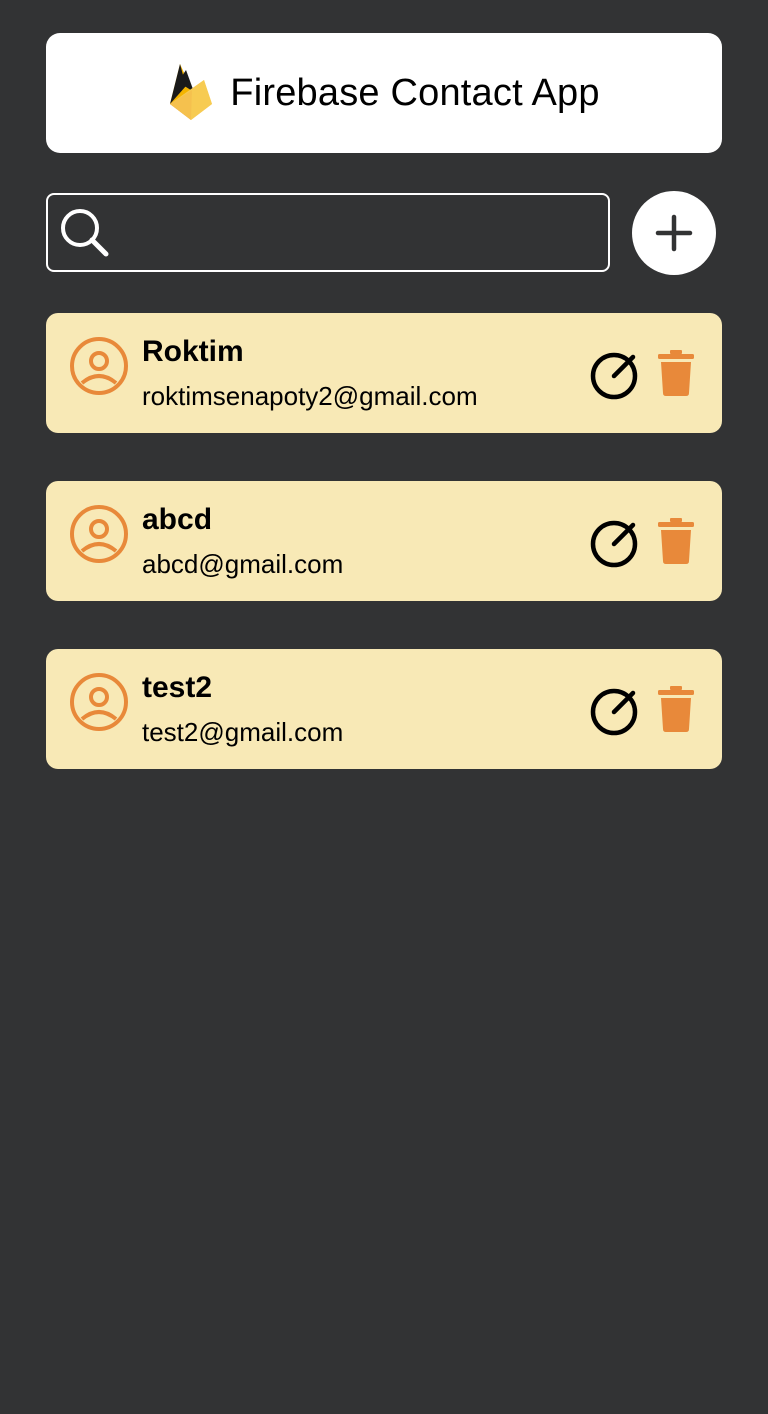  What do you see at coordinates (191, 92) in the screenshot?
I see `firebase-logo-icon` at bounding box center [191, 92].